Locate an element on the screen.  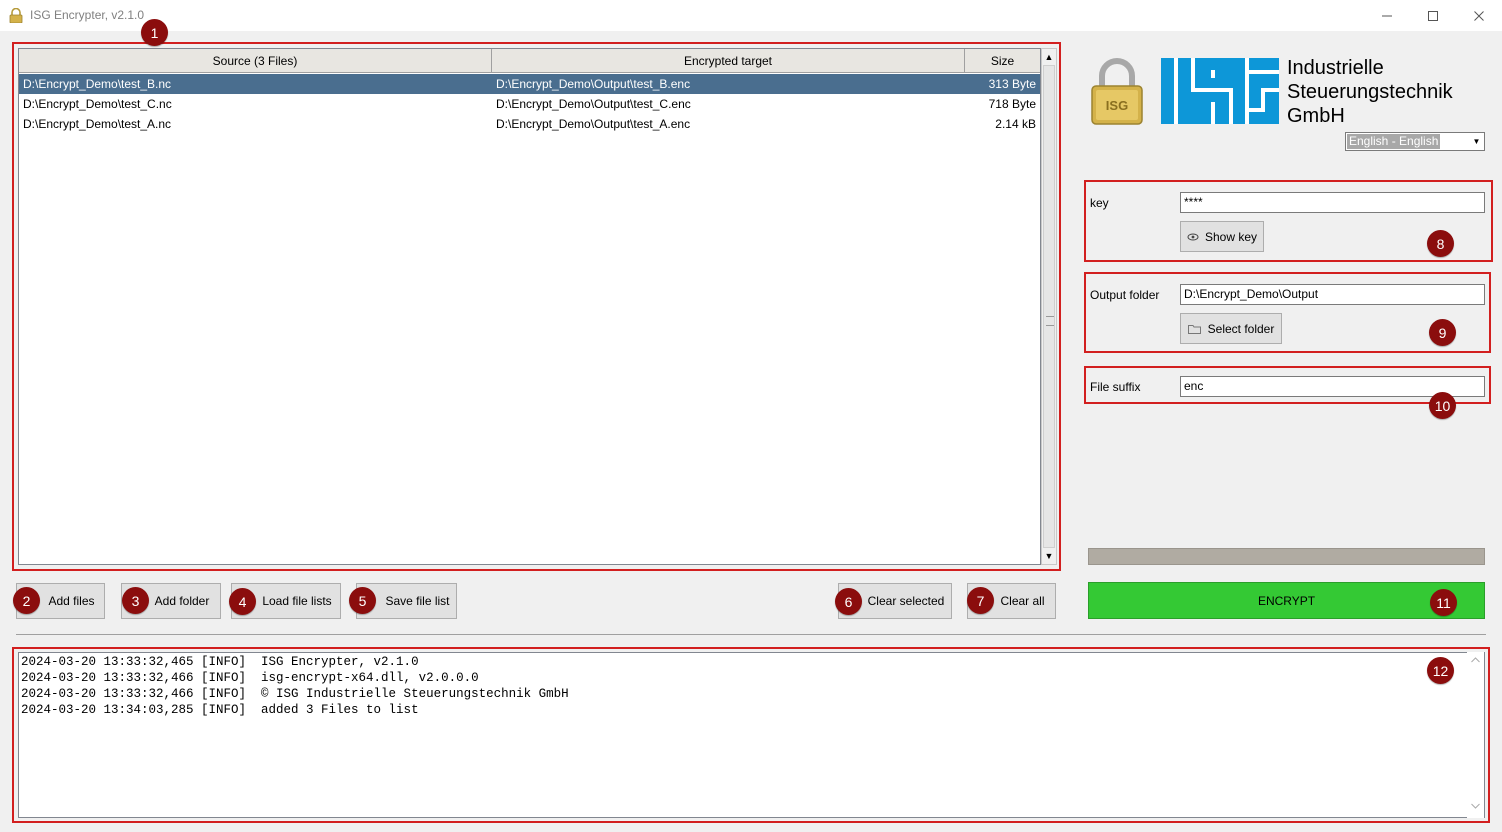
eye-icon is located at coordinates (1193, 236).